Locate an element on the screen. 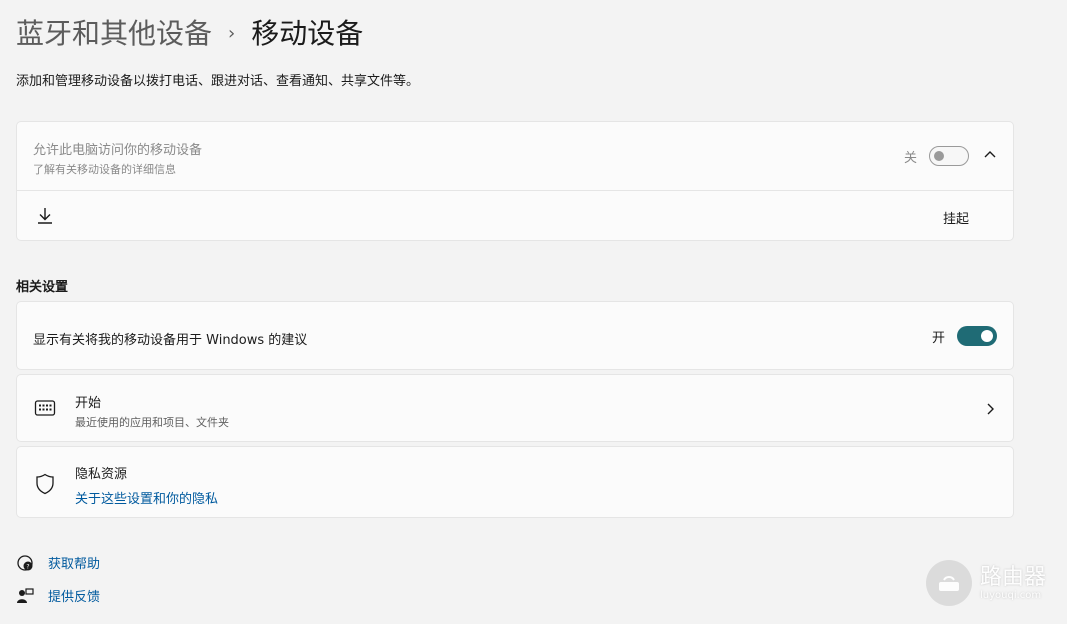 This screenshot has height=624, width=1067. access-toggle-group: 关 is located at coordinates (936, 156).